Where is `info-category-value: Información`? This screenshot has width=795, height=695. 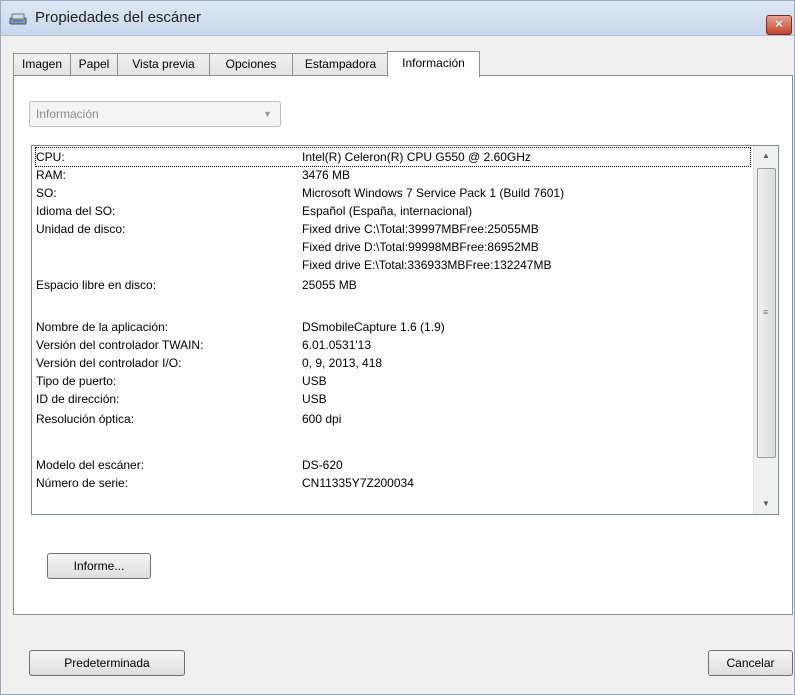 info-category-value: Información is located at coordinates (67, 114).